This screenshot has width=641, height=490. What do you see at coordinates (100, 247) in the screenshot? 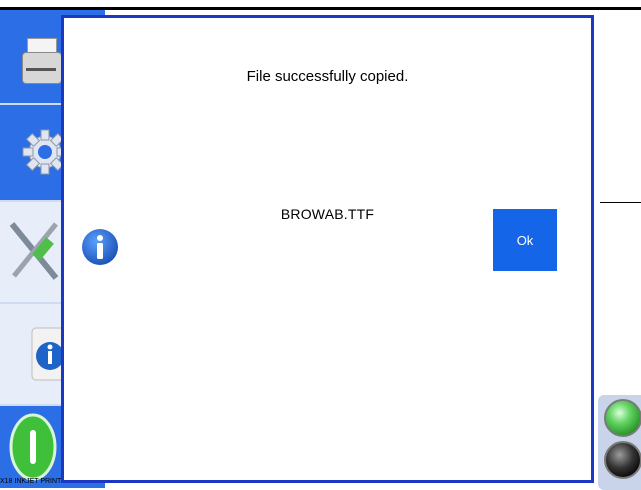
I see `info-icon` at bounding box center [100, 247].